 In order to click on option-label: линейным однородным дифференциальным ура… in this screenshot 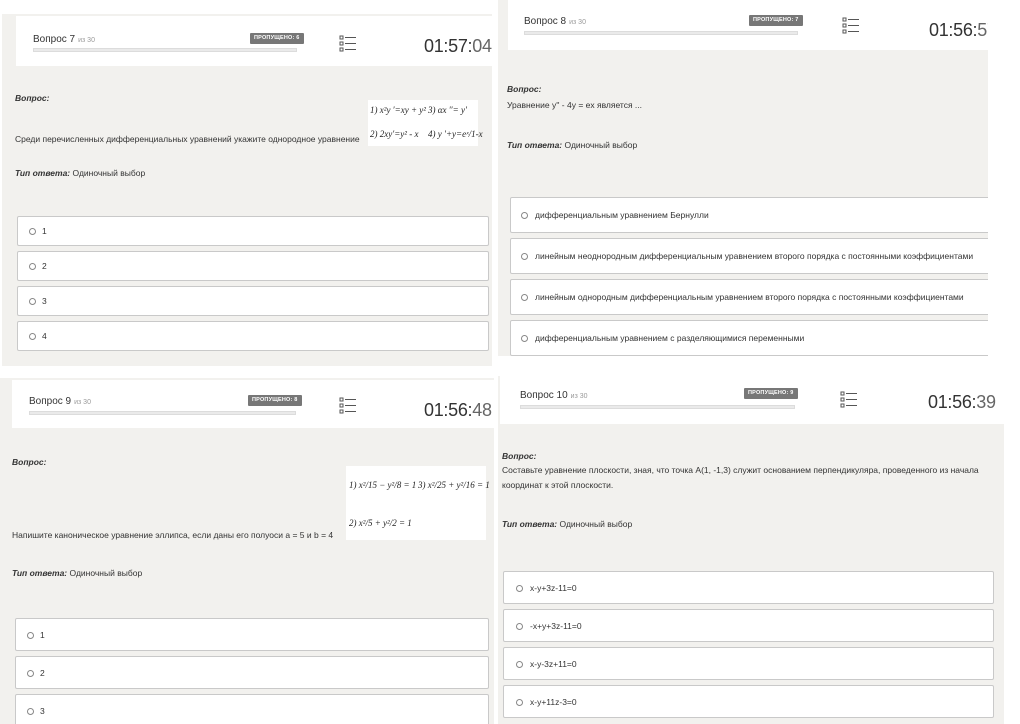, I will do `click(749, 297)`.